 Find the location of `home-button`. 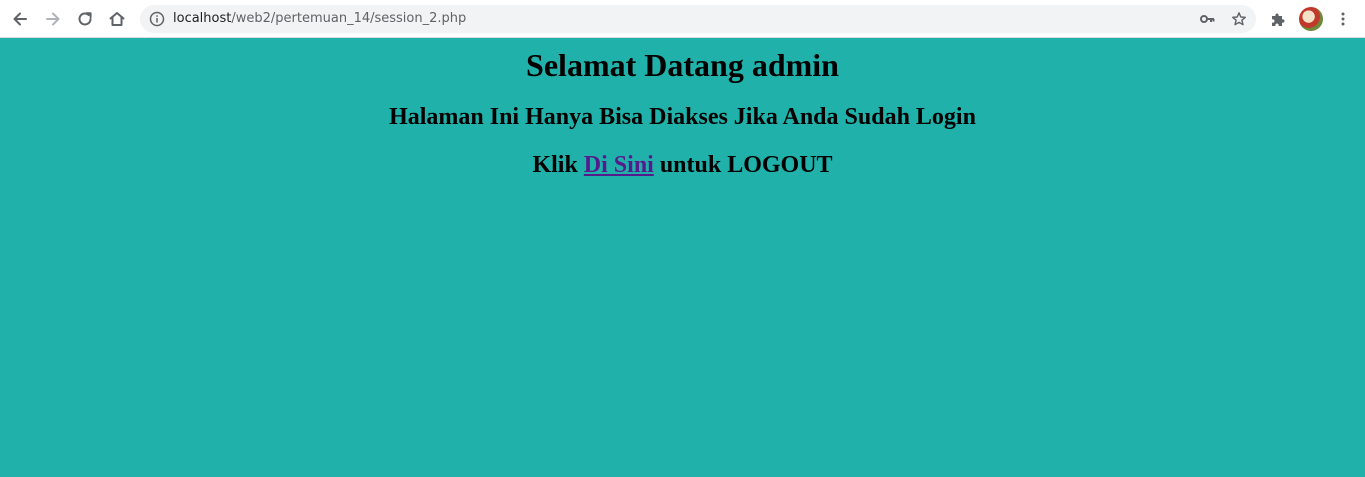

home-button is located at coordinates (117, 19).